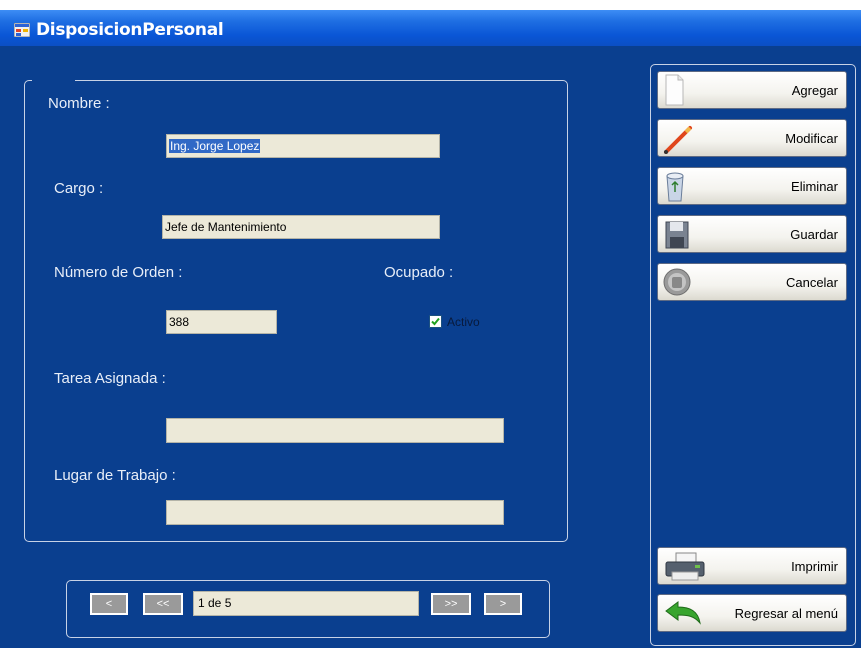  Describe the element at coordinates (752, 138) in the screenshot. I see `modificar-button: Modificar` at that location.